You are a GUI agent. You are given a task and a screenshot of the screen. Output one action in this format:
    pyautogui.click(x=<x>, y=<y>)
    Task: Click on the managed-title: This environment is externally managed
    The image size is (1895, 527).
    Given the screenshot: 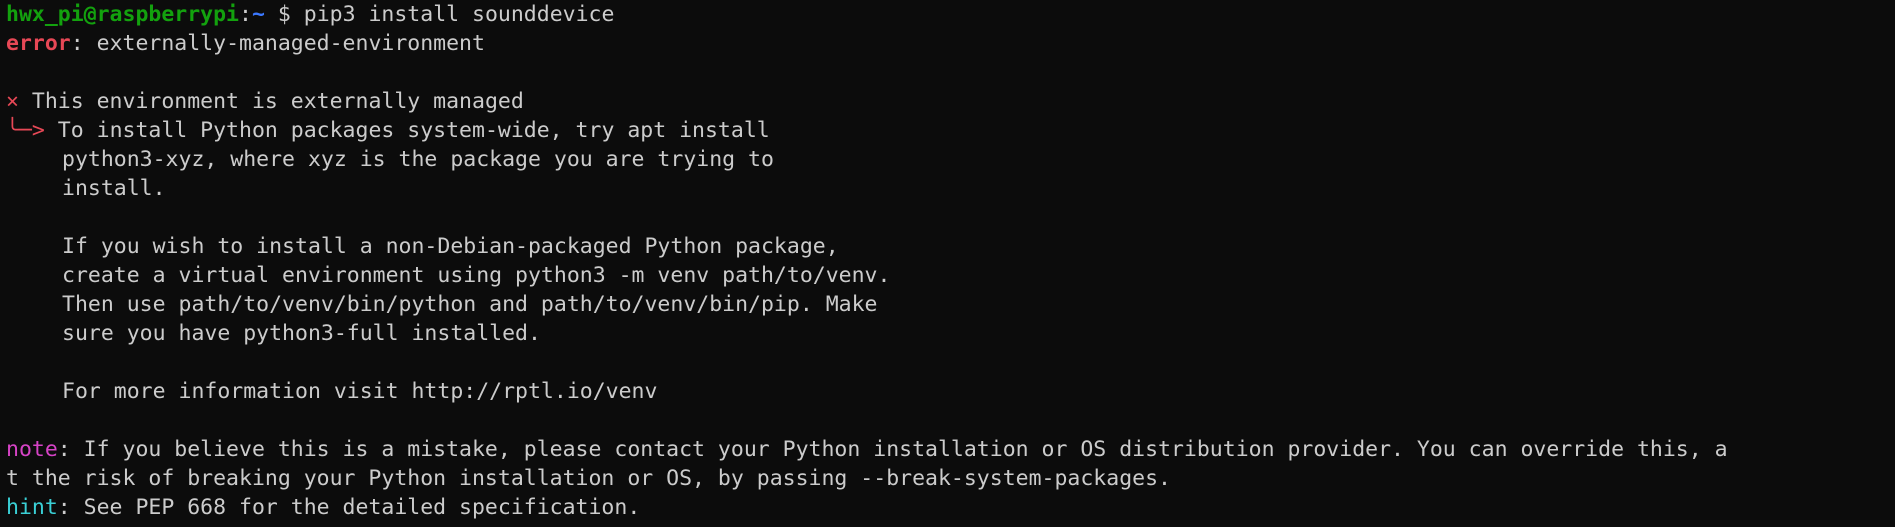 What is the action you would take?
    pyautogui.click(x=271, y=101)
    